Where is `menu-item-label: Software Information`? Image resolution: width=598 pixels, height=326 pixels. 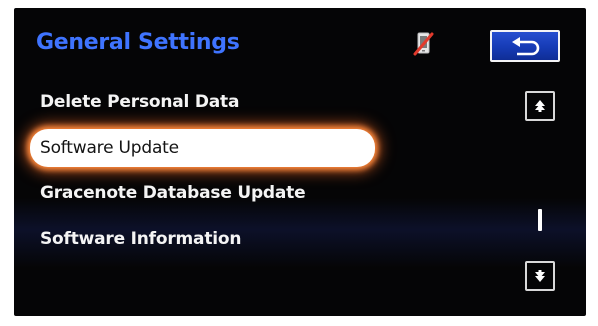
menu-item-label: Software Information is located at coordinates (141, 239).